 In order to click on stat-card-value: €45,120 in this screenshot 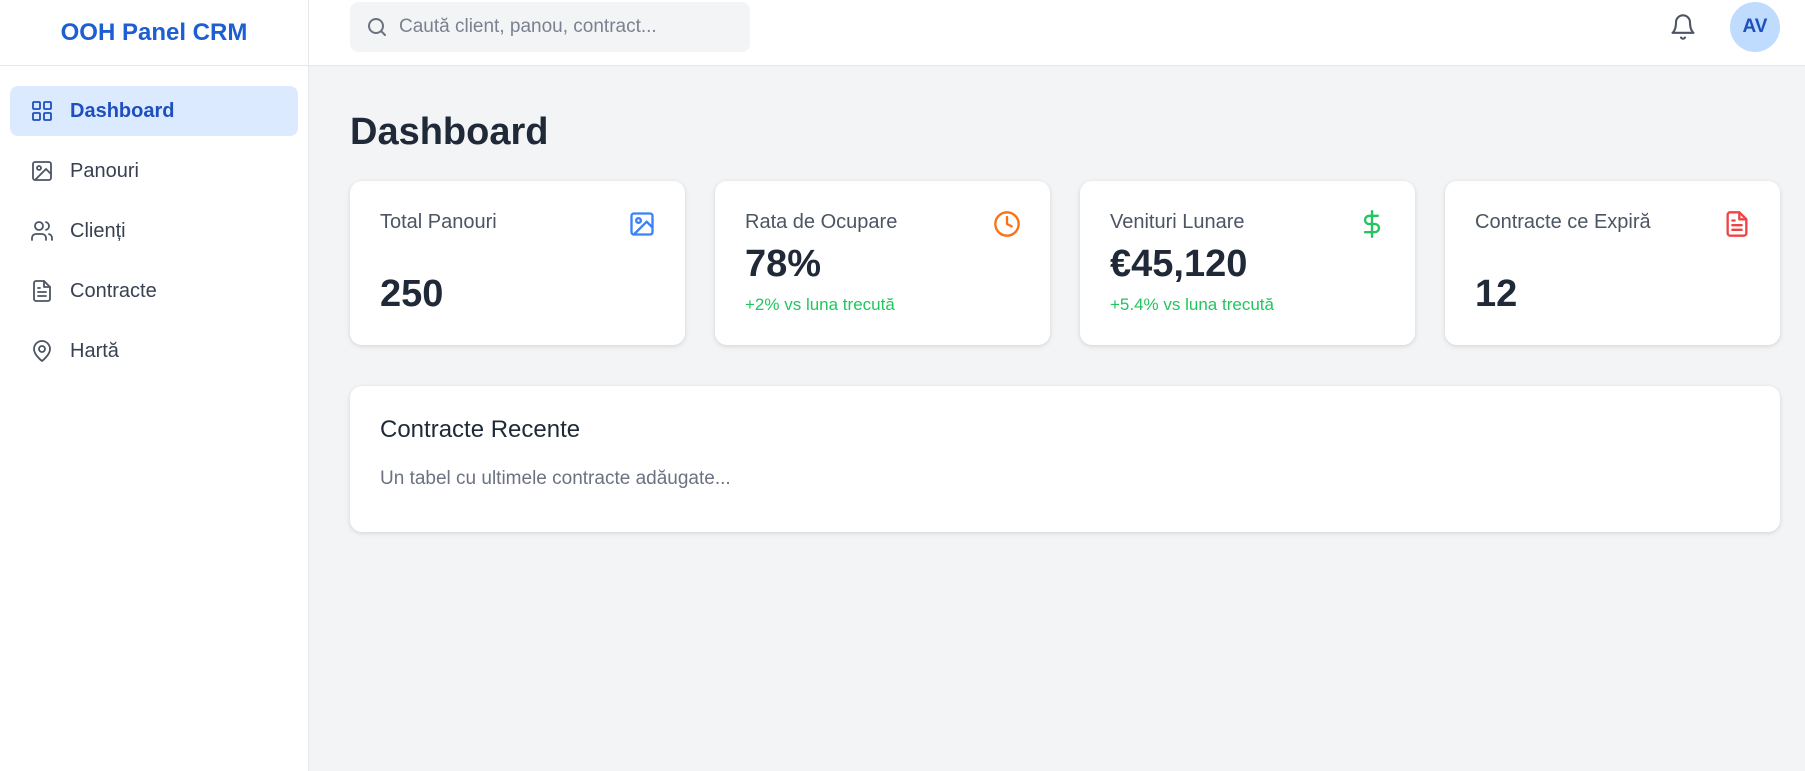, I will do `click(1179, 264)`.